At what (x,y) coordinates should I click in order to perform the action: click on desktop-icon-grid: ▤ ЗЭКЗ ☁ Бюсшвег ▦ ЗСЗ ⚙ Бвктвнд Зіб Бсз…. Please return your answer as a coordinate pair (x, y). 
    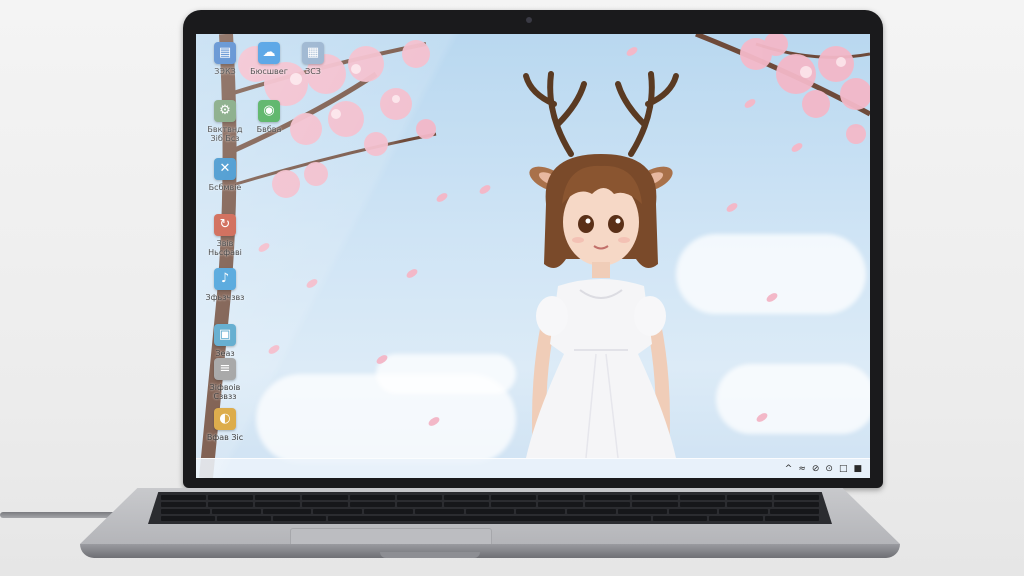
    Looking at the image, I should click on (263, 250).